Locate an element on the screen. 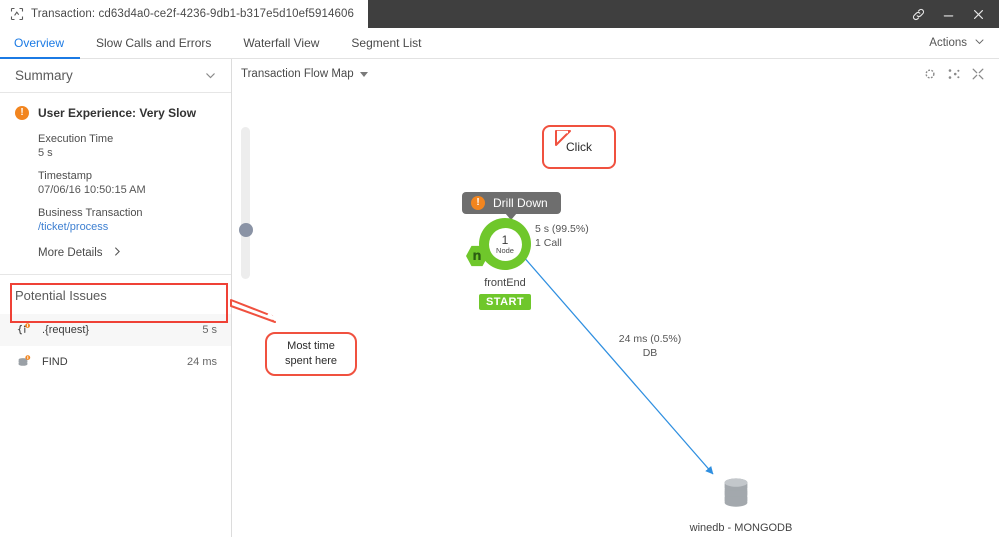  link-icon is located at coordinates (918, 14).